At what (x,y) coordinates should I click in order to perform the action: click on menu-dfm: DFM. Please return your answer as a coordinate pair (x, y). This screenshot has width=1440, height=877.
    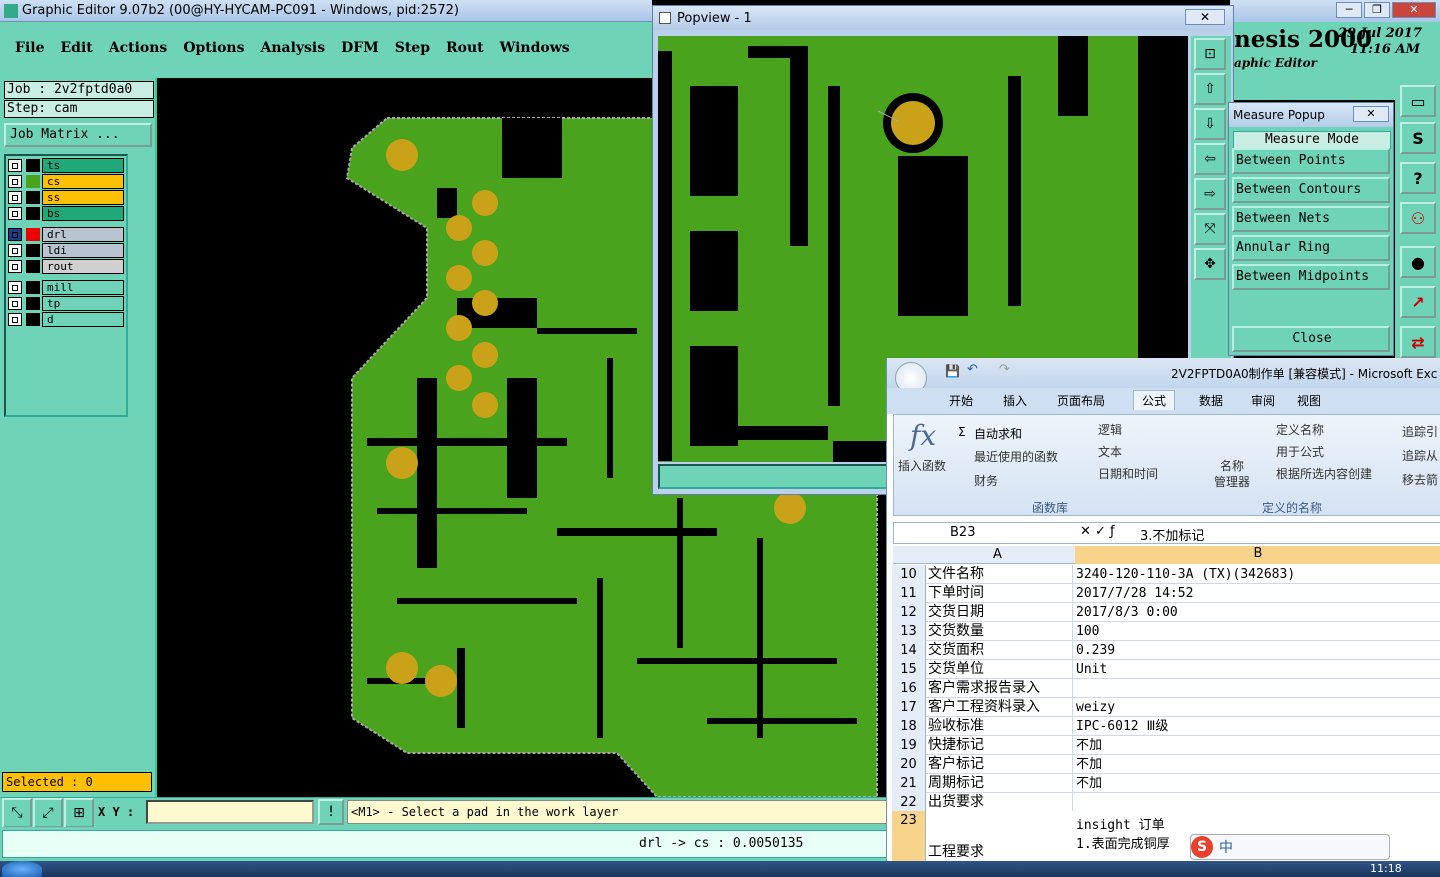
    Looking at the image, I should click on (360, 48).